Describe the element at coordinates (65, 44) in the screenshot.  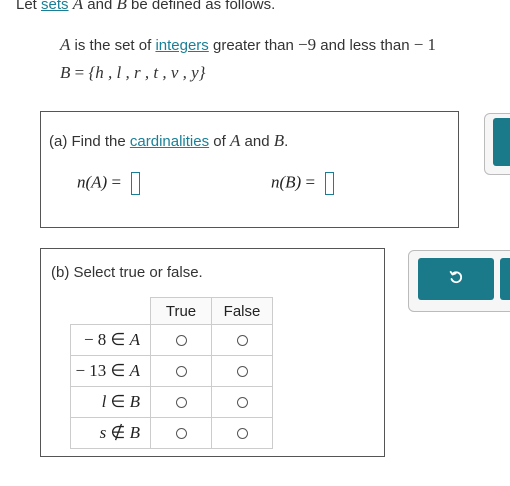
I see `set-a-var: A` at that location.